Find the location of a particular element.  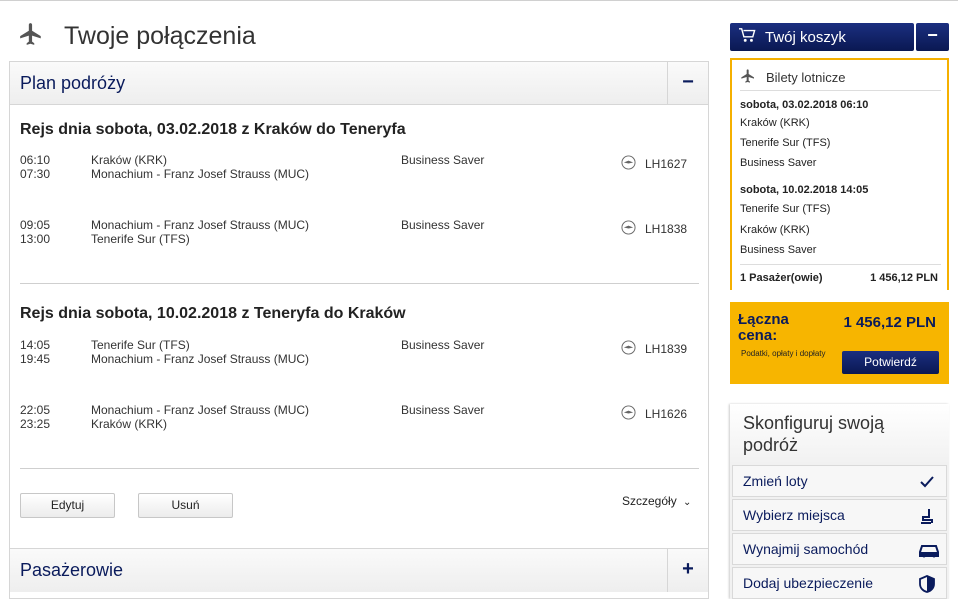

car-icon is located at coordinates (929, 550).